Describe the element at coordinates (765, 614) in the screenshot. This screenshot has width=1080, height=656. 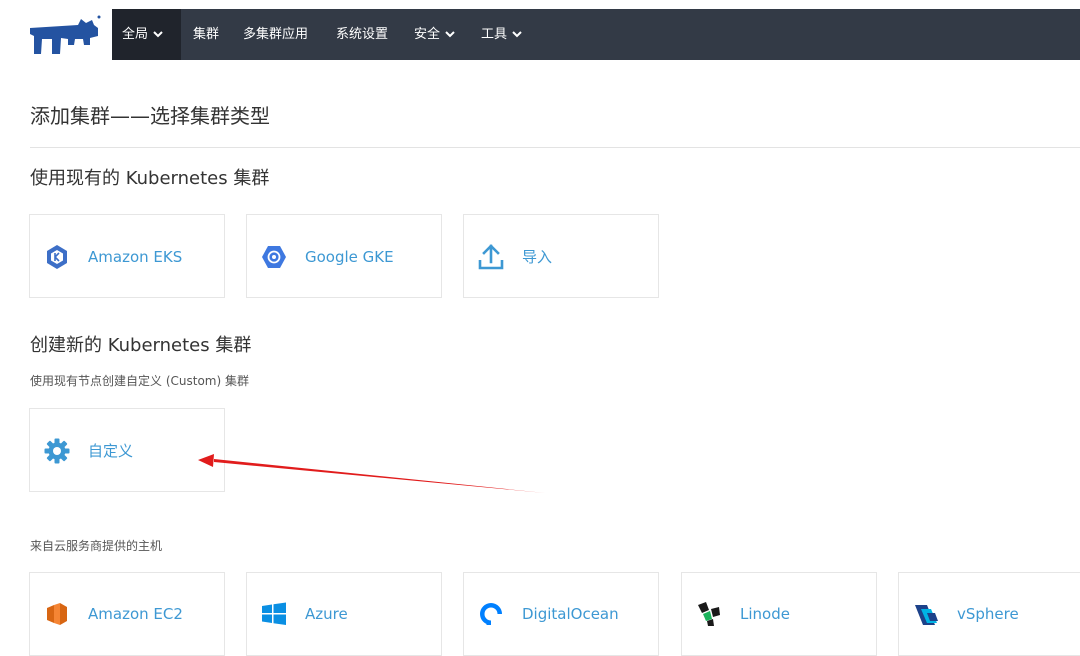
I see `card-linode-label: Linode` at that location.